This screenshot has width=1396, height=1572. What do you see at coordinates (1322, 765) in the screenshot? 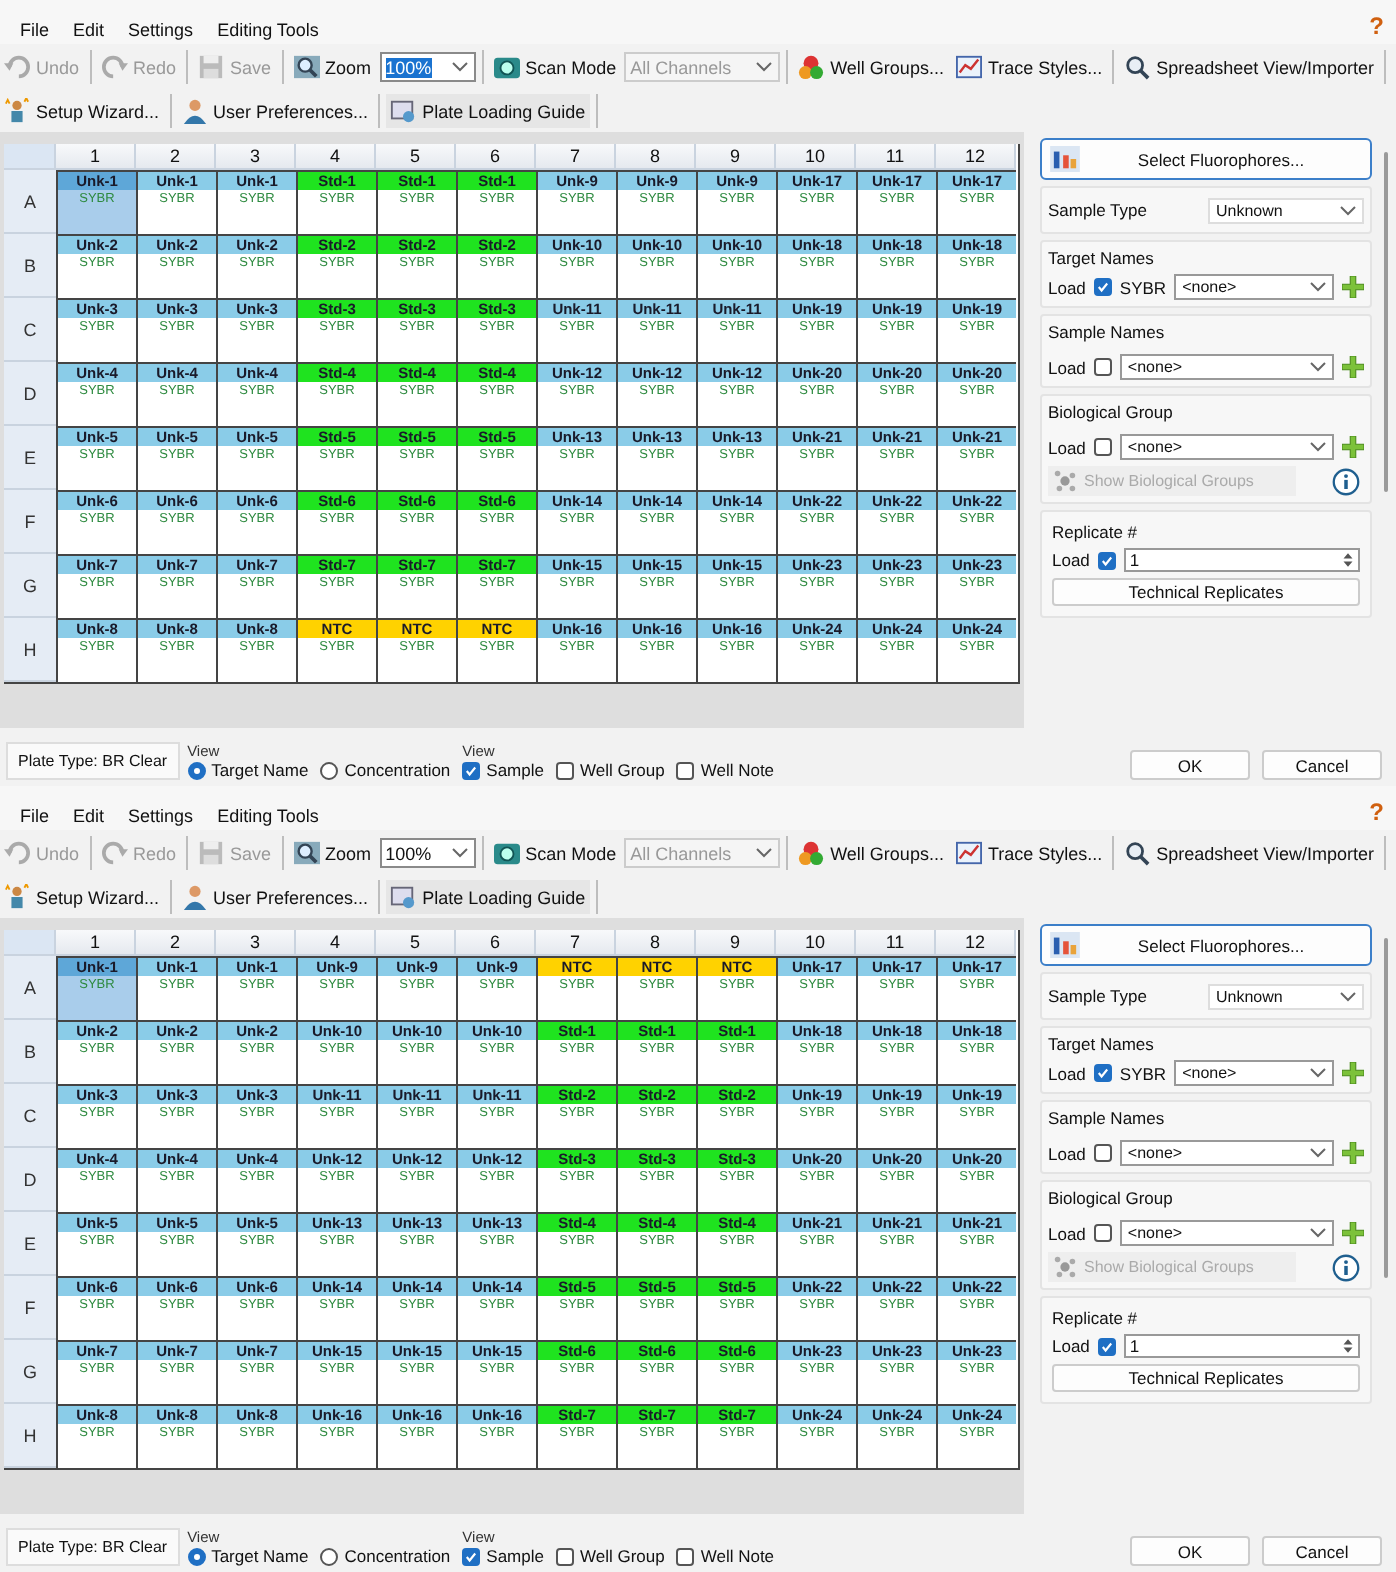
I see `cancel-button: Cancel` at bounding box center [1322, 765].